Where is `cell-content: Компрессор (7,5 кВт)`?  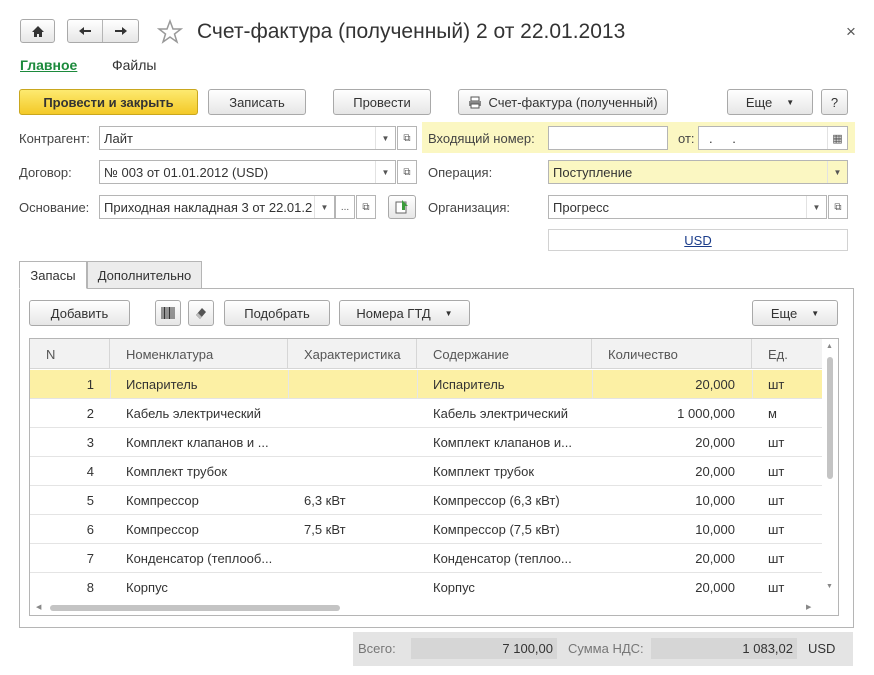 cell-content: Компрессор (7,5 кВт) is located at coordinates (511, 529).